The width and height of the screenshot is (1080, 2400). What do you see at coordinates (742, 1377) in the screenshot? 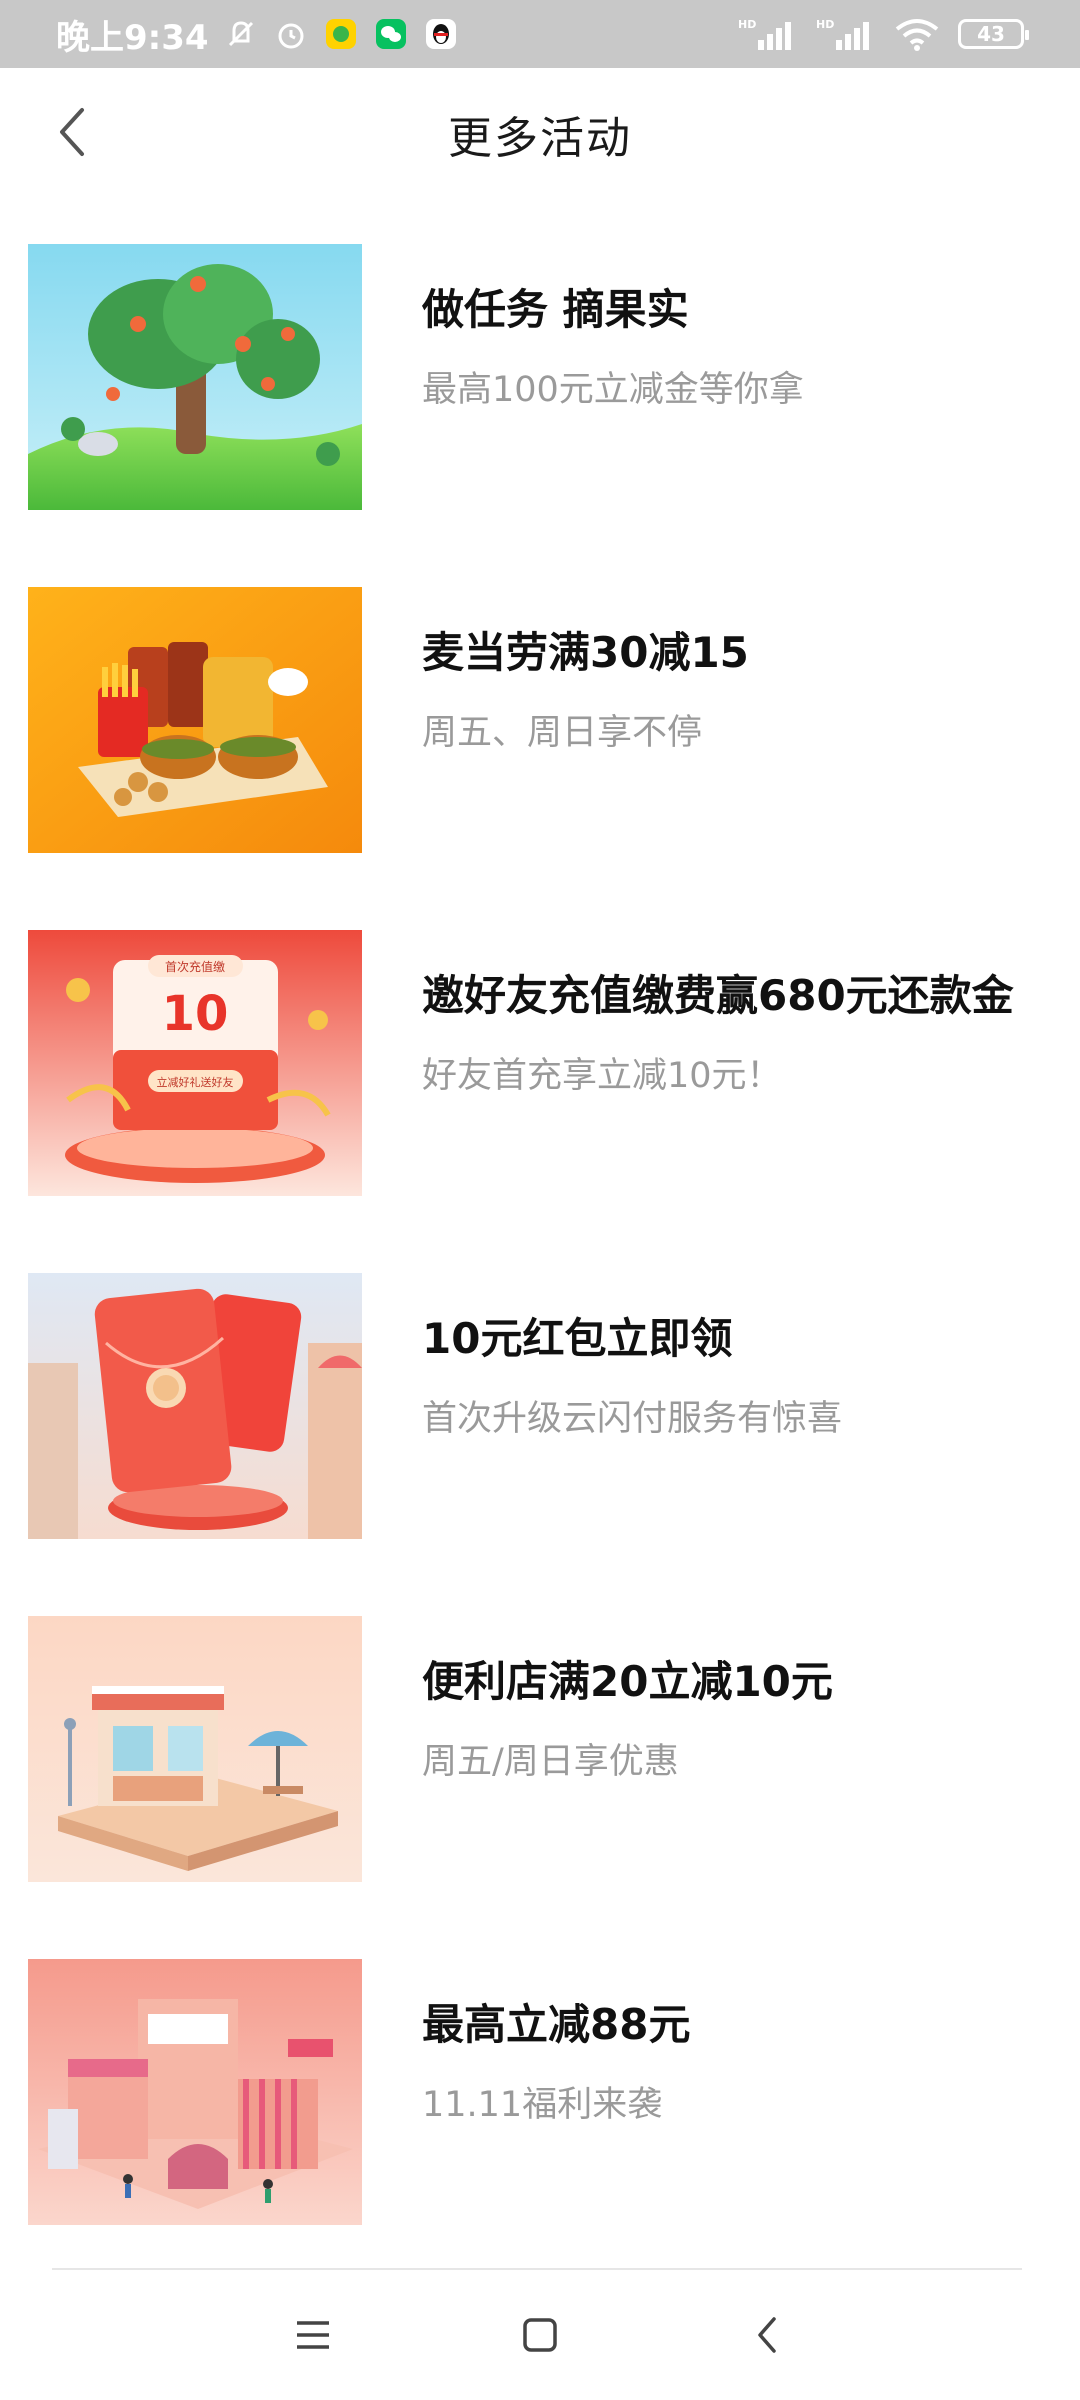
I see `activity-text: 10元红包立即领 首次升级云闪付服务有惊喜` at bounding box center [742, 1377].